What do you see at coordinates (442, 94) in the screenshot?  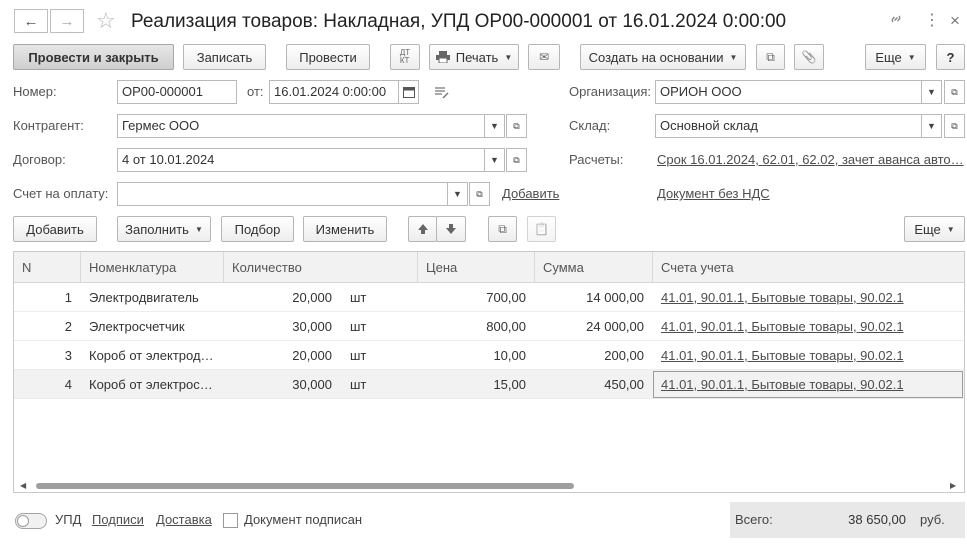 I see `edit-number-icon` at bounding box center [442, 94].